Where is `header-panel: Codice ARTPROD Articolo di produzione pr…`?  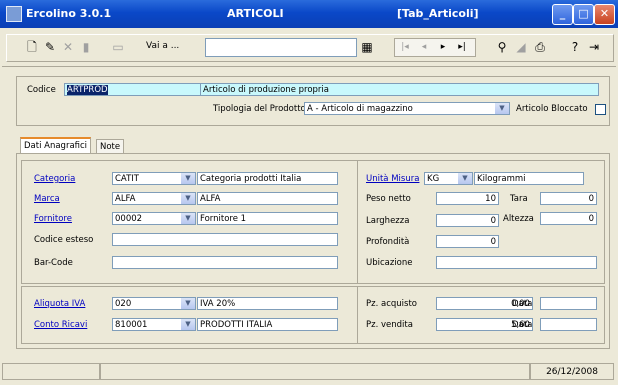 header-panel: Codice ARTPROD Articolo di produzione pr… is located at coordinates (313, 101).